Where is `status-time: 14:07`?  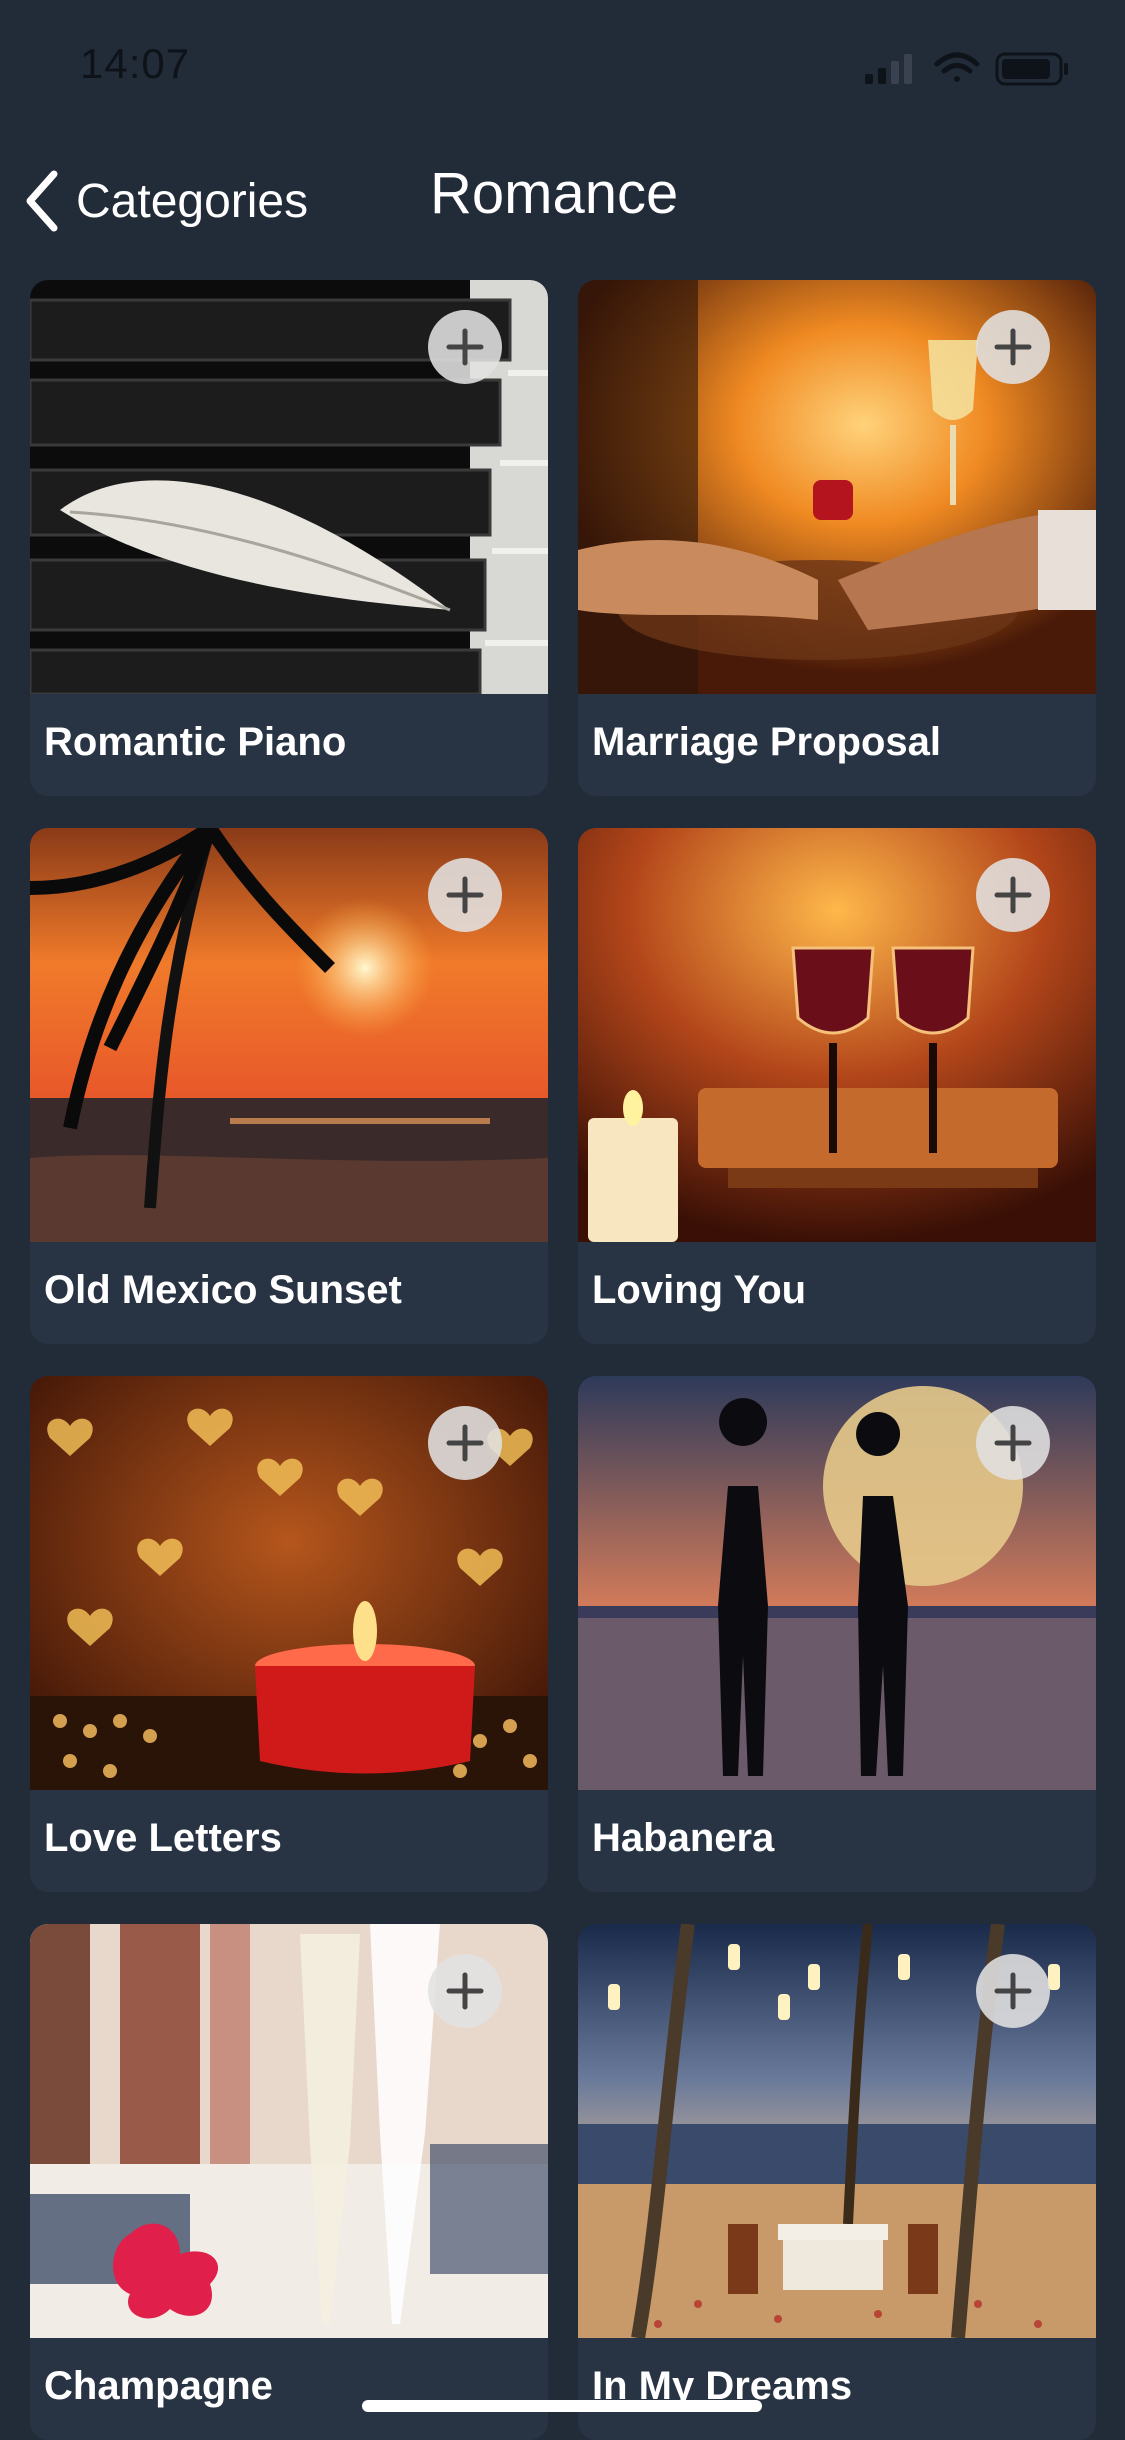 status-time: 14:07 is located at coordinates (135, 63).